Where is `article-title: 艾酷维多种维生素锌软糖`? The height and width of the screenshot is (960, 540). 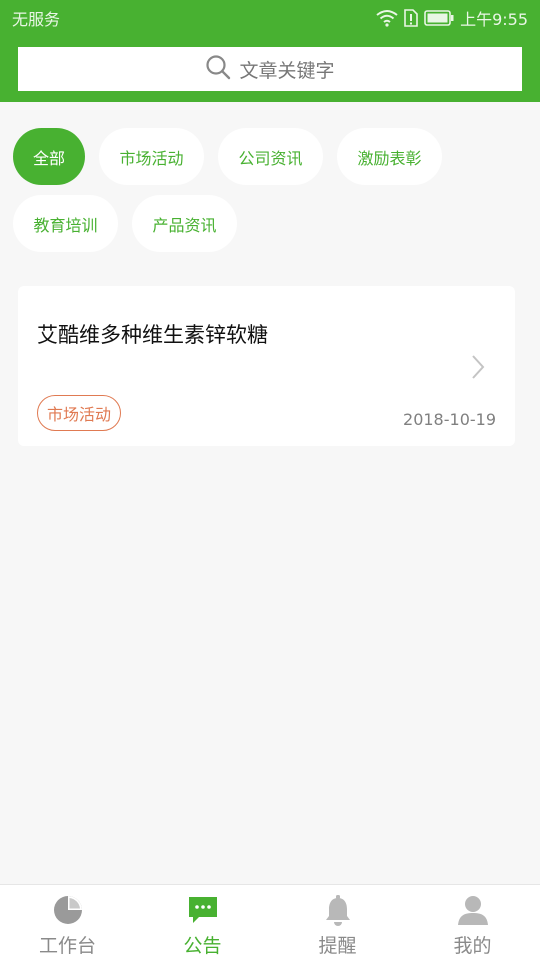 article-title: 艾酷维多种维生素锌软糖 is located at coordinates (152, 335).